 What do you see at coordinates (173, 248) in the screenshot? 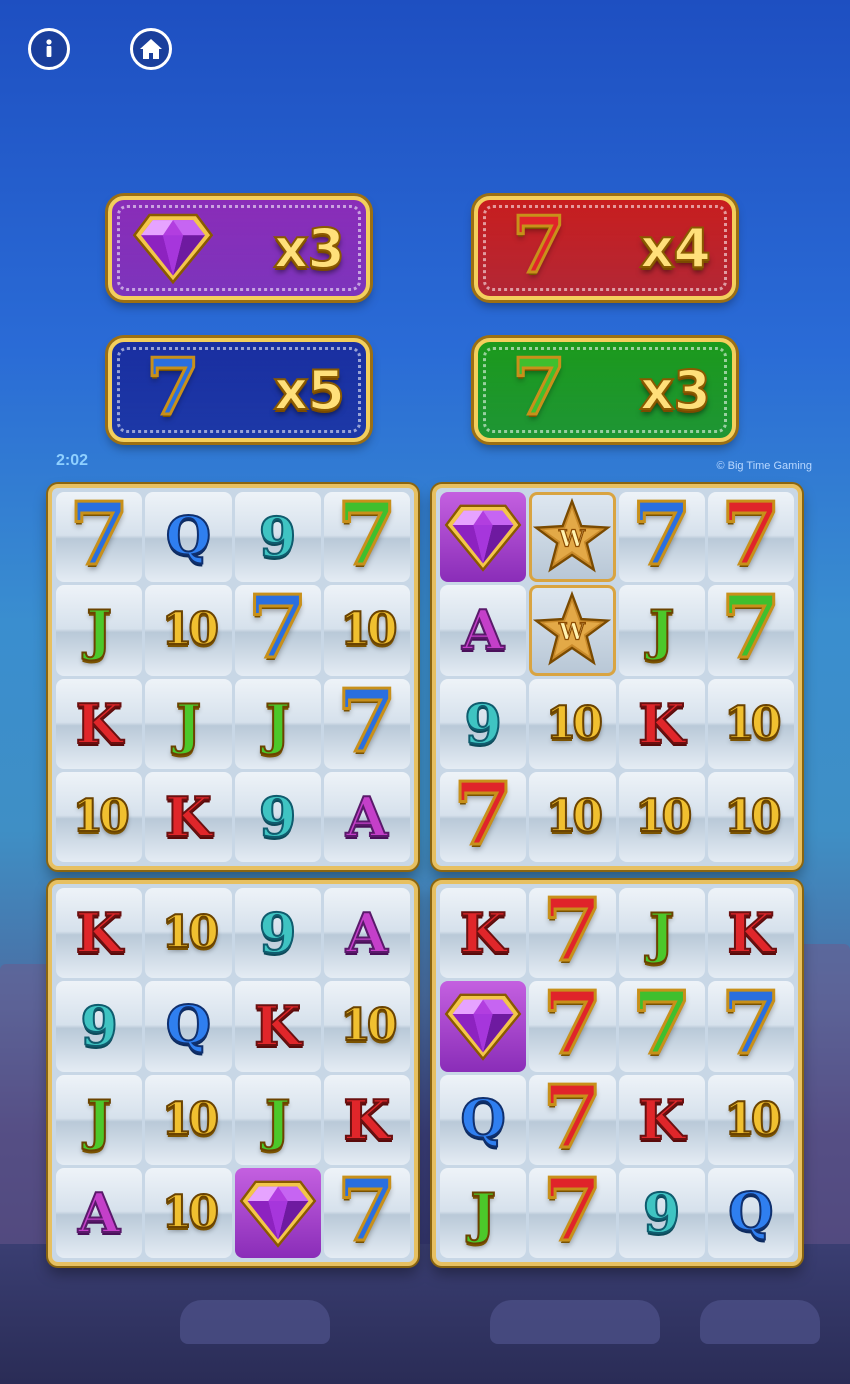
I see `multiplier-gem-symbol` at bounding box center [173, 248].